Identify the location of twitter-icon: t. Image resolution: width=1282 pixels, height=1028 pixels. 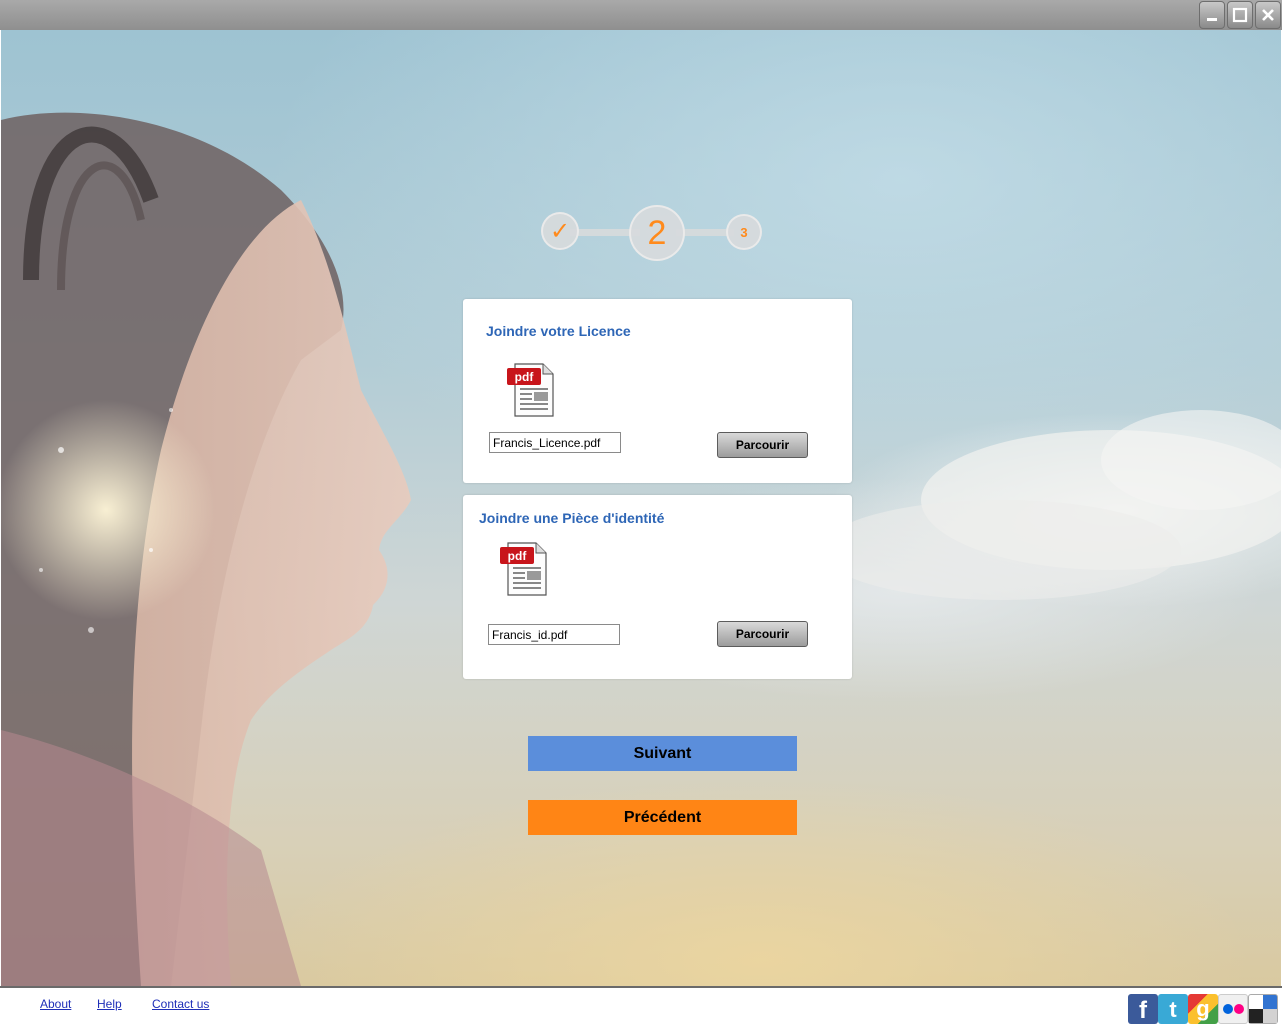
(1173, 1009).